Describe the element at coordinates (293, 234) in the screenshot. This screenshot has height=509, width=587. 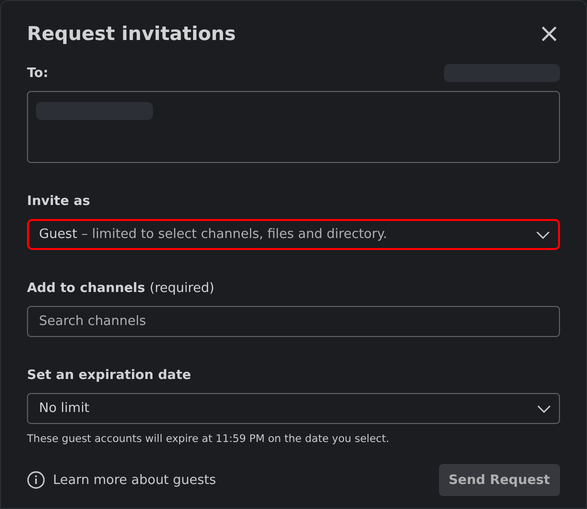
I see `invite-as-dropdown: Guest – limited to select channels, files and directory.` at that location.